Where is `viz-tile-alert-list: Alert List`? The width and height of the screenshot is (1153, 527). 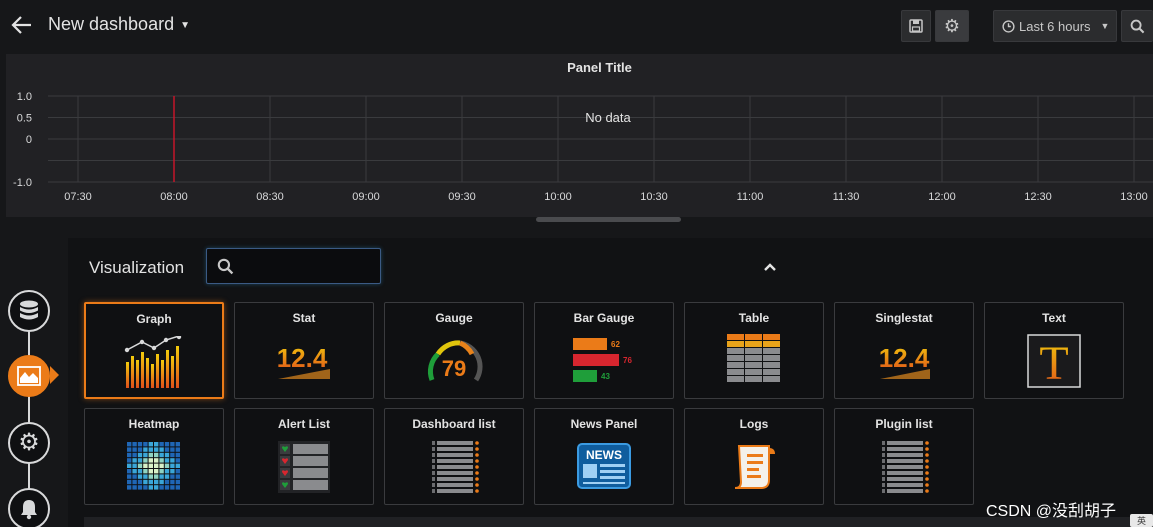
viz-tile-alert-list: Alert List is located at coordinates (304, 456).